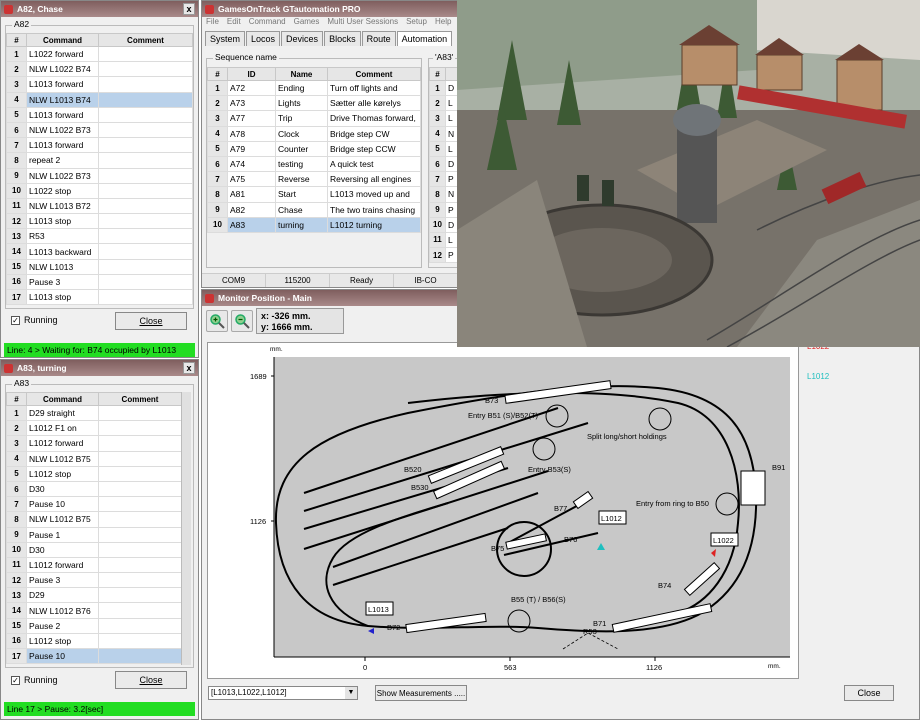 This screenshot has width=920, height=720. Describe the element at coordinates (301, 148) in the screenshot. I see `name-cell: Counter` at that location.